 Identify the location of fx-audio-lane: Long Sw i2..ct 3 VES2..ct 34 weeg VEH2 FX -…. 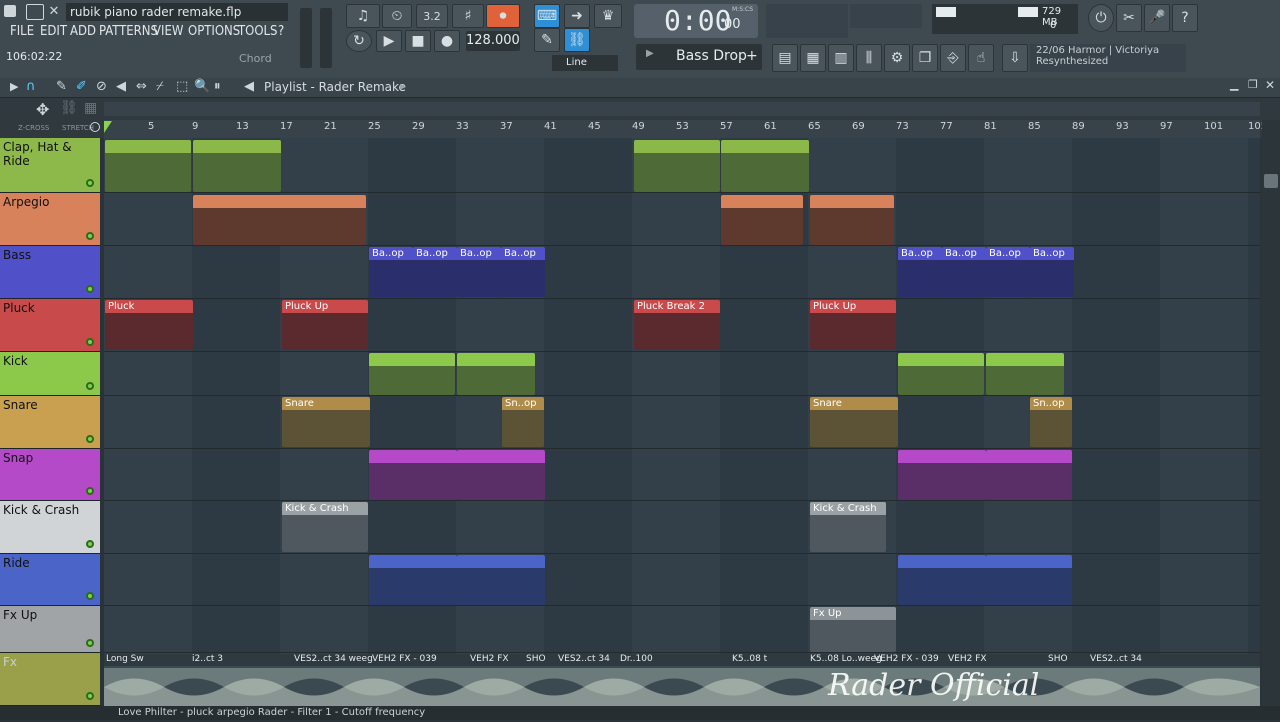
(682, 680).